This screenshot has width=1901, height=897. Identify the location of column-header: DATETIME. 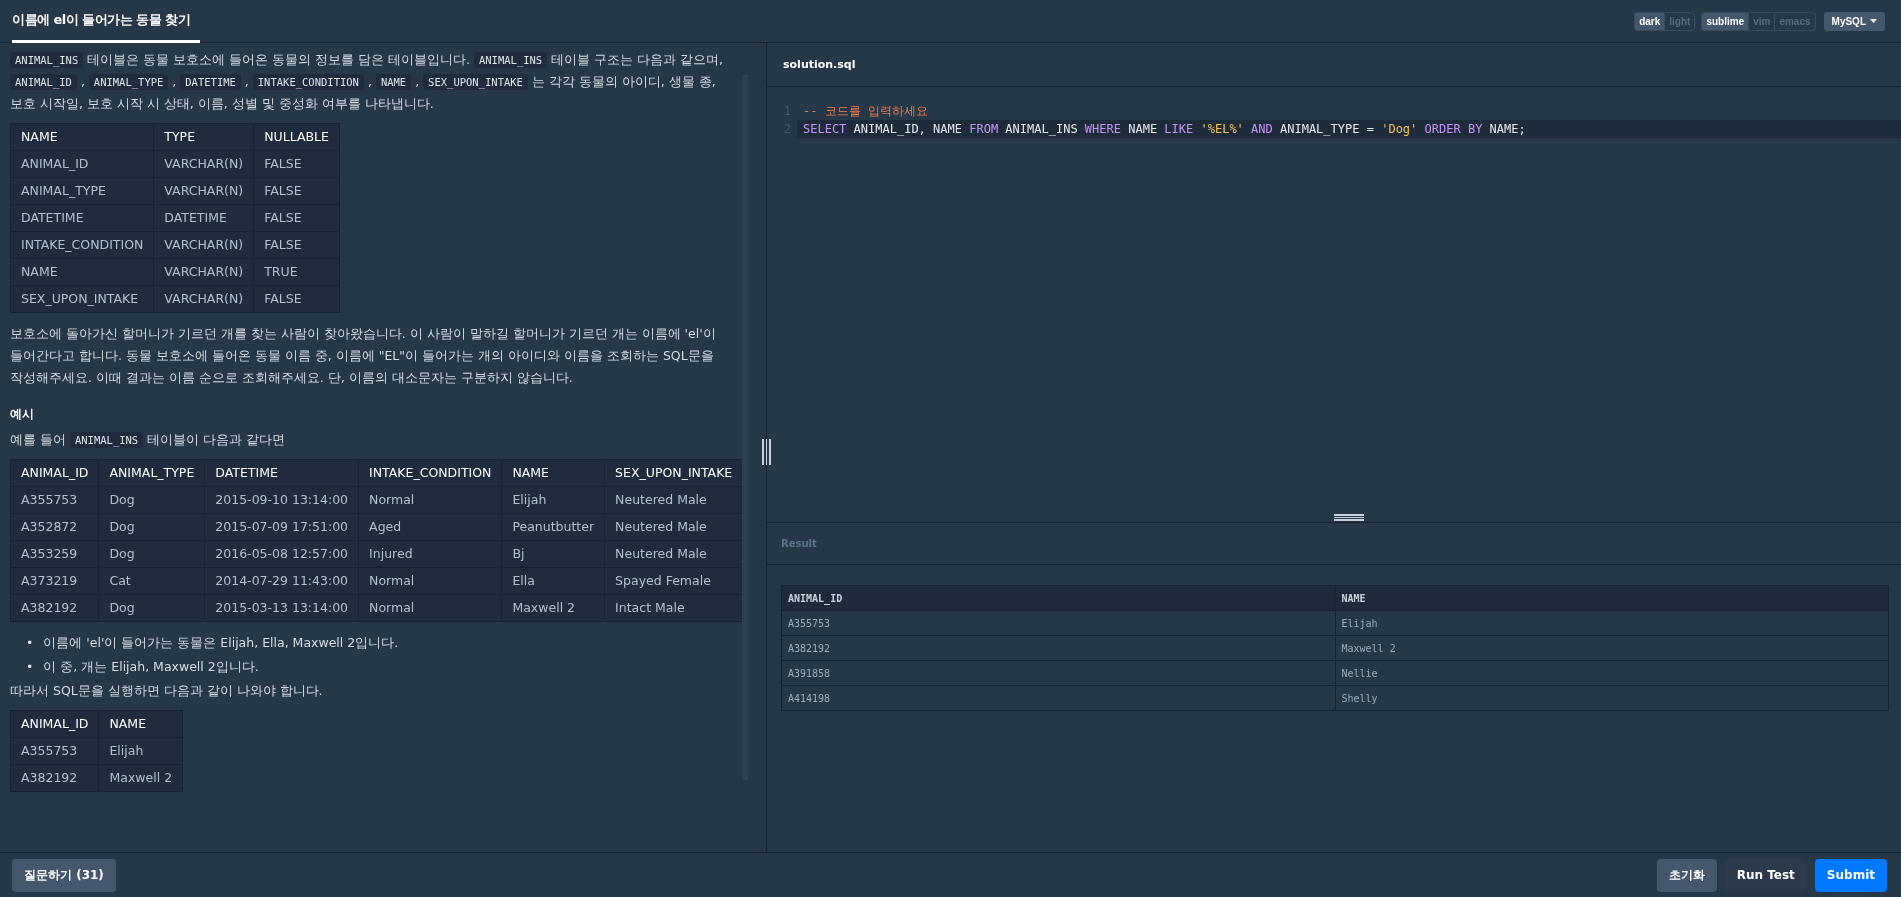
(281, 473).